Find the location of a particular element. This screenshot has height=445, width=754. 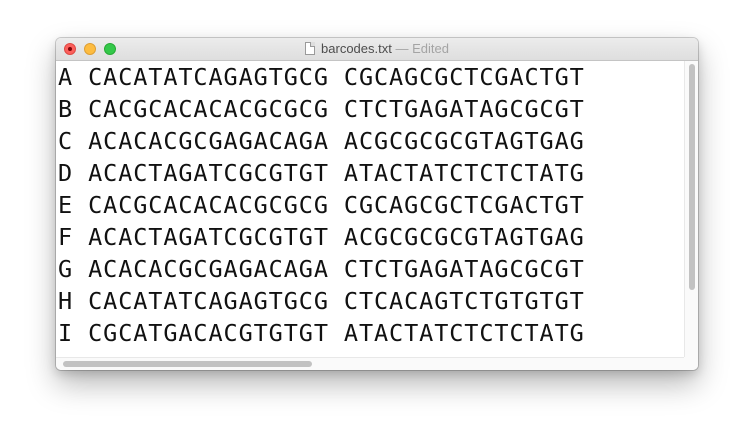

text-line: F ACACTAGATCGCGTGT ACGCGCGCGTAGTGAG is located at coordinates (321, 237).